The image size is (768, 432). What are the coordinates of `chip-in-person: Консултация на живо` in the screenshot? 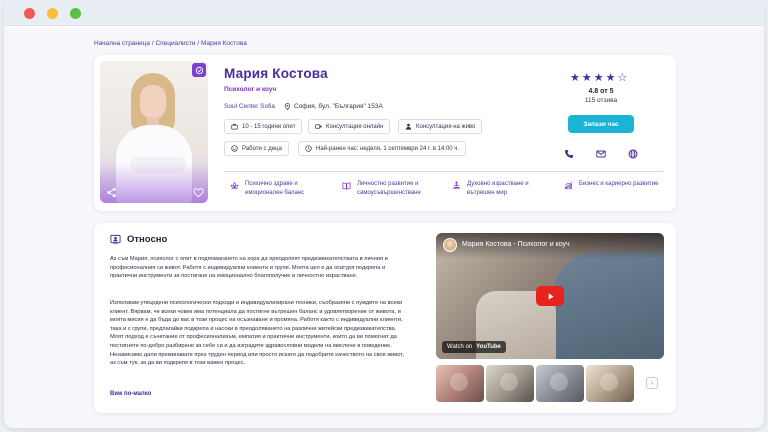 It's located at (440, 126).